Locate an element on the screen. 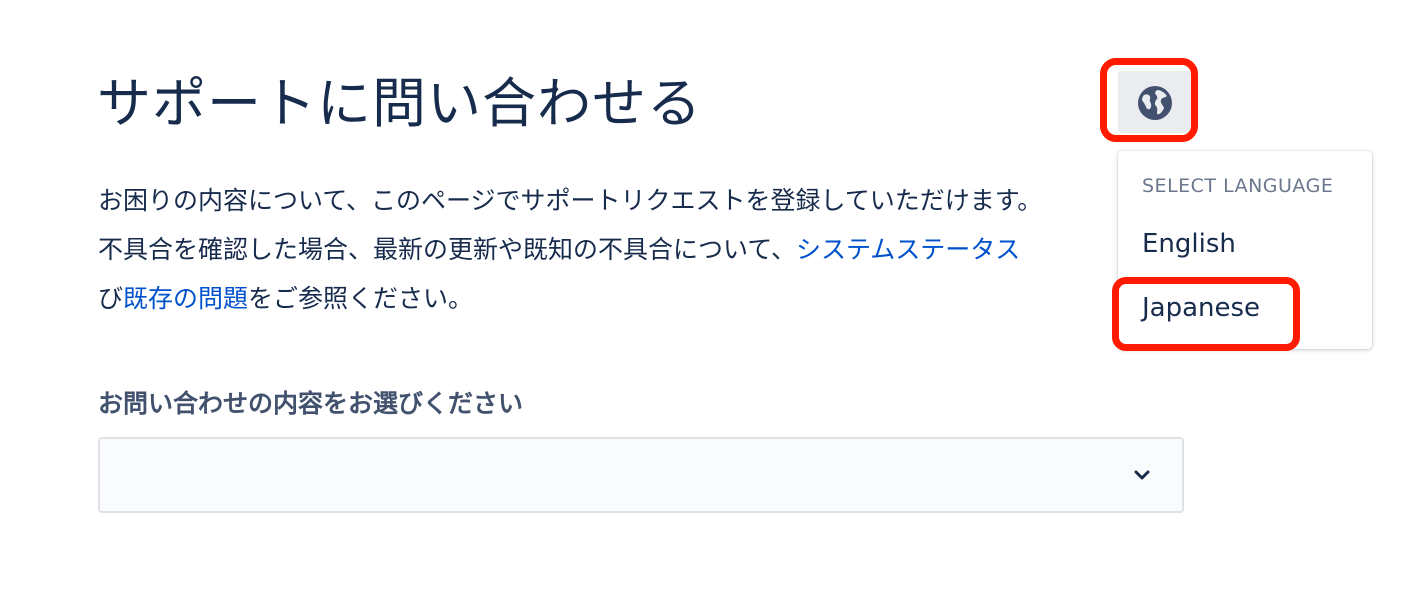 This screenshot has height=592, width=1418. request-type-select is located at coordinates (641, 475).